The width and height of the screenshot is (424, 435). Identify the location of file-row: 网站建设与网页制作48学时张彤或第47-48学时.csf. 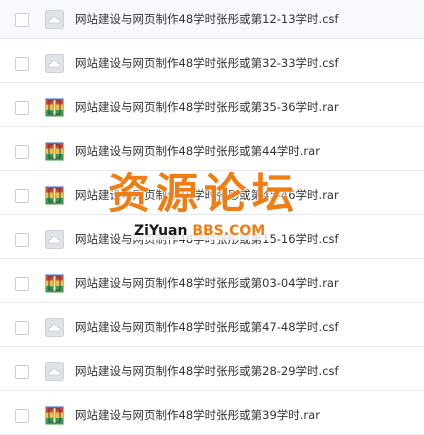
(212, 325).